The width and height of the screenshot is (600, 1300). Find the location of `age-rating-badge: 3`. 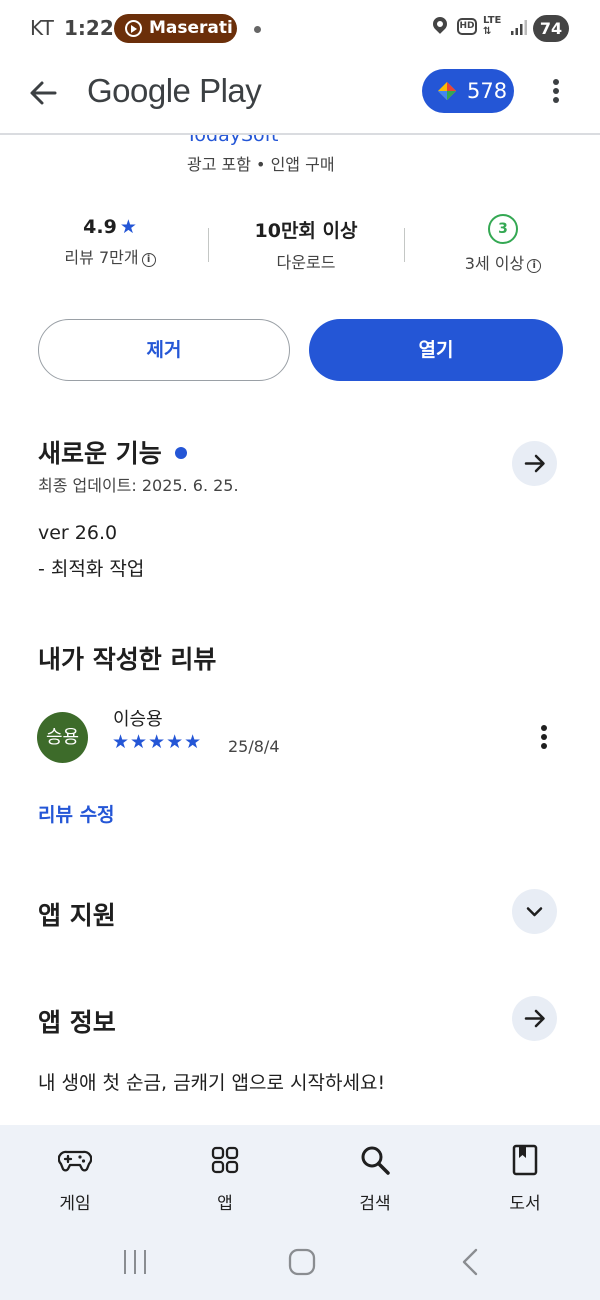

age-rating-badge: 3 is located at coordinates (503, 229).